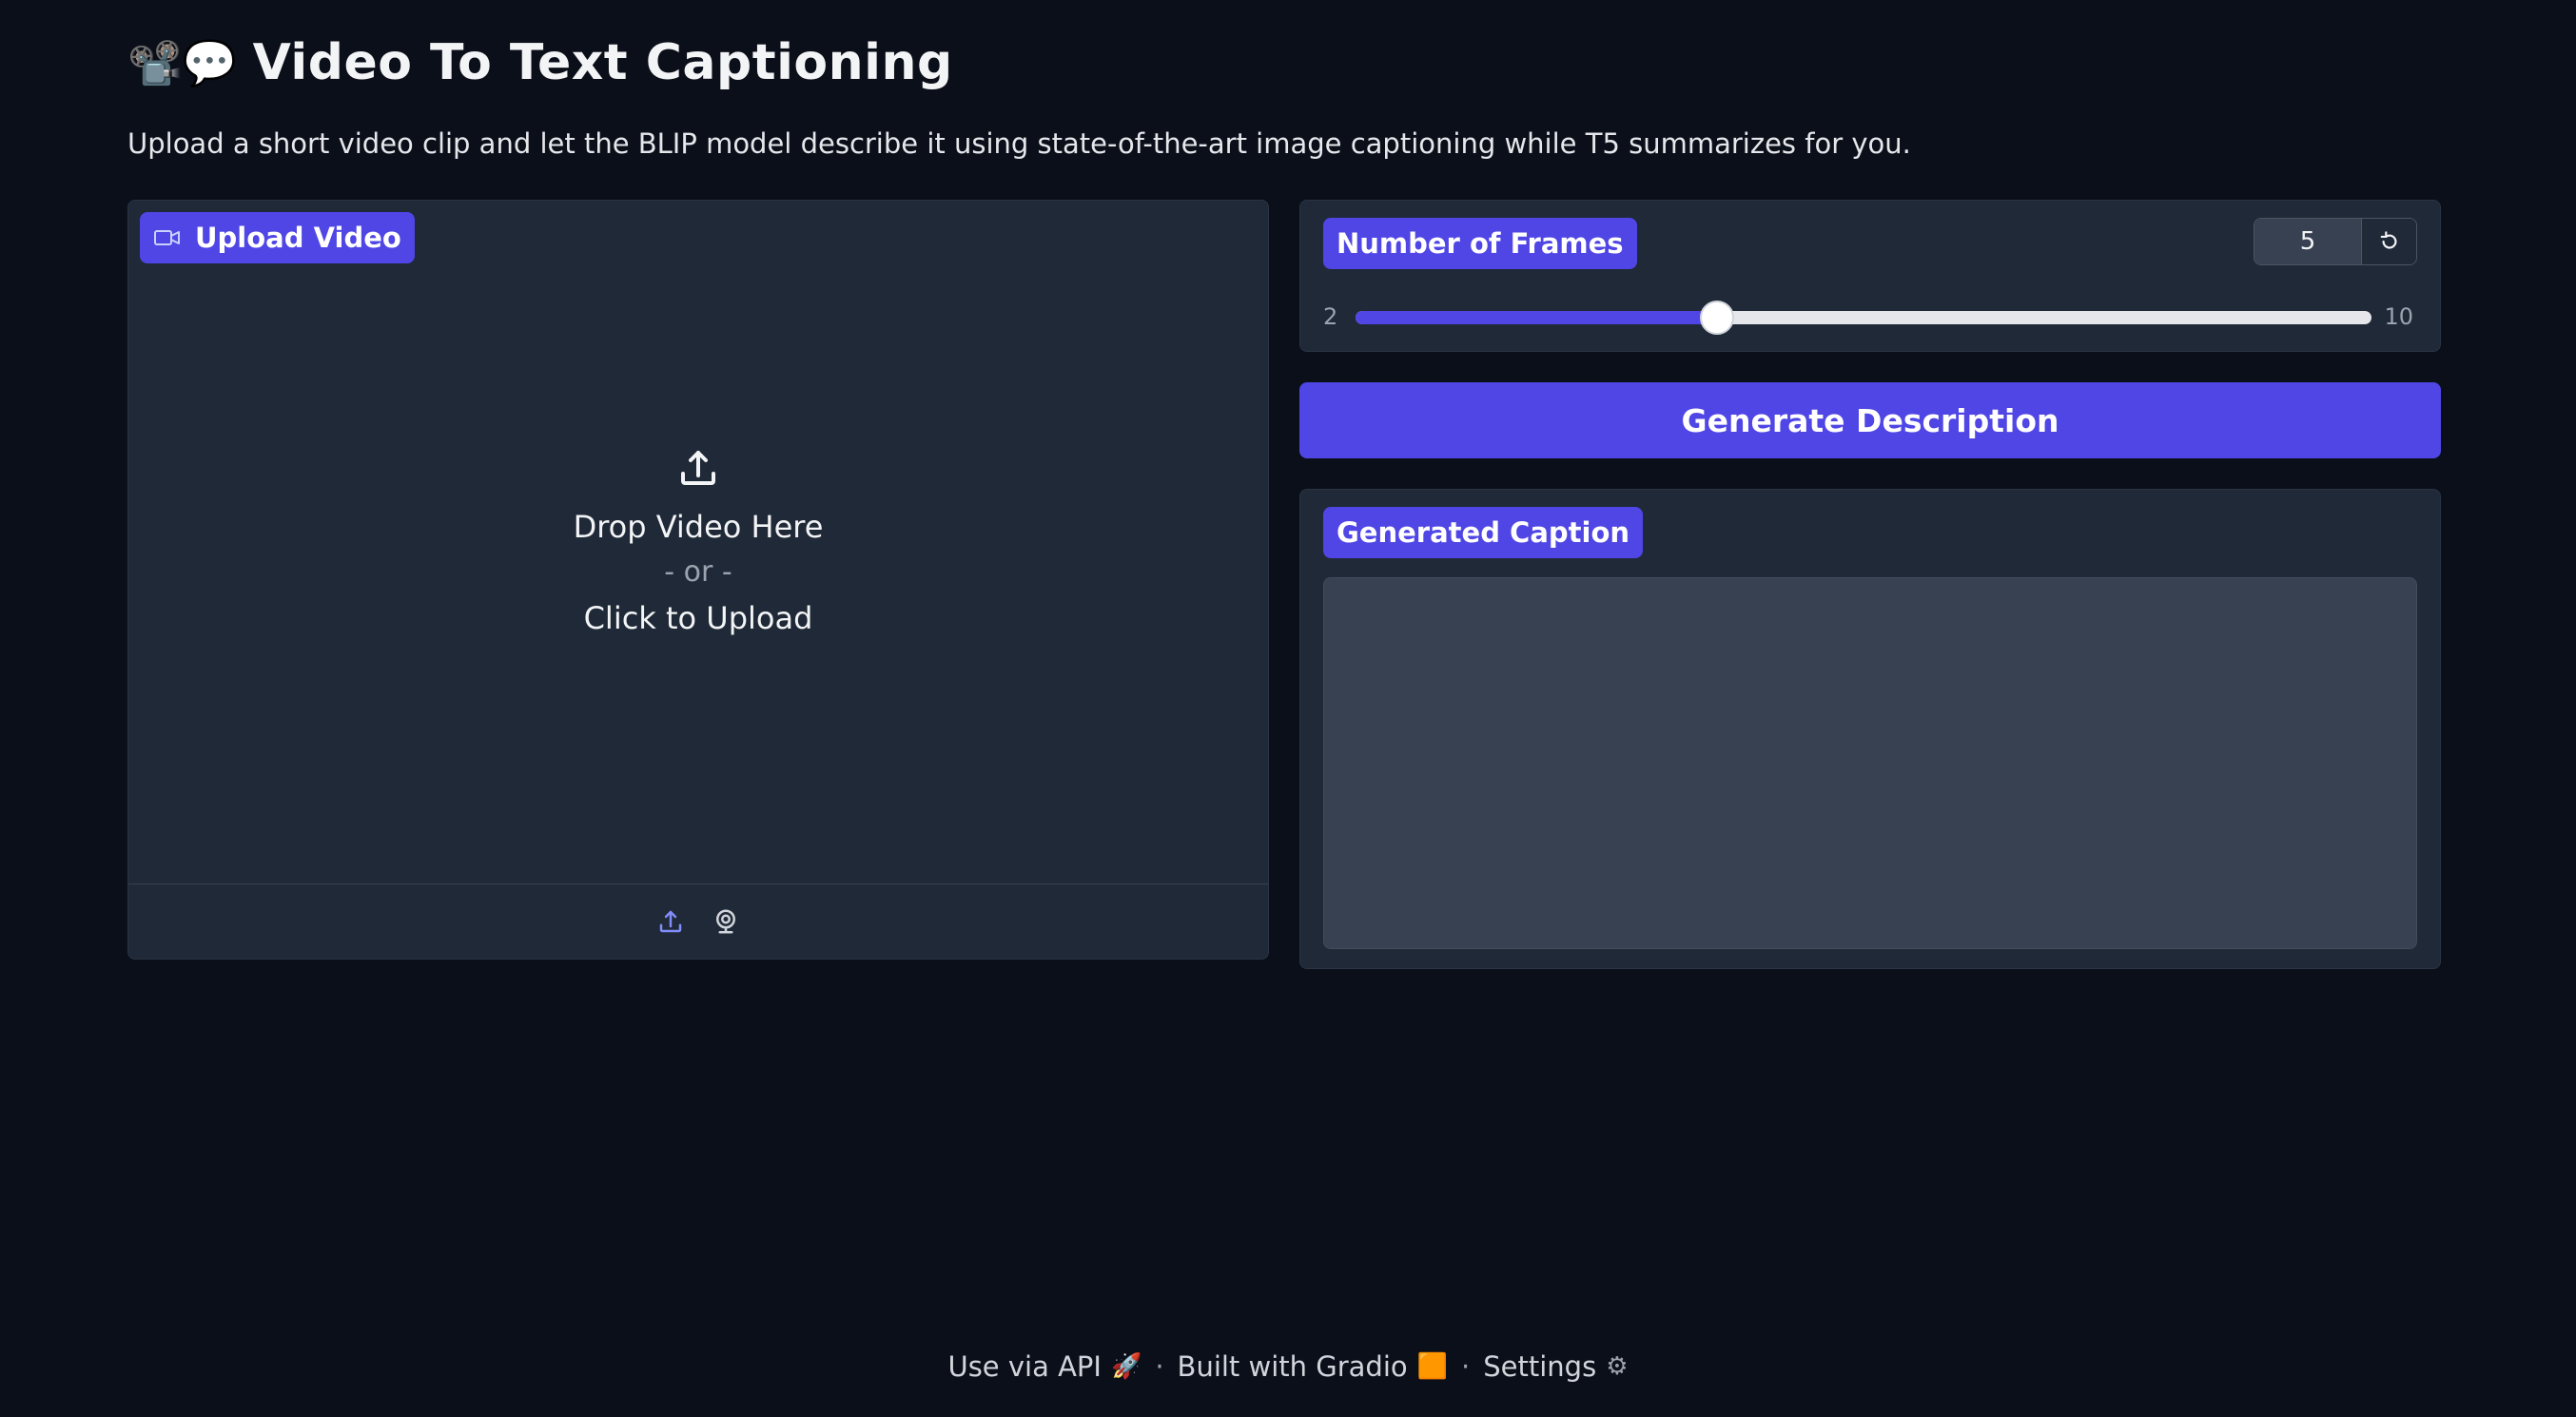 The image size is (2576, 1417). I want to click on generate-description-button: Generate Description, so click(1870, 420).